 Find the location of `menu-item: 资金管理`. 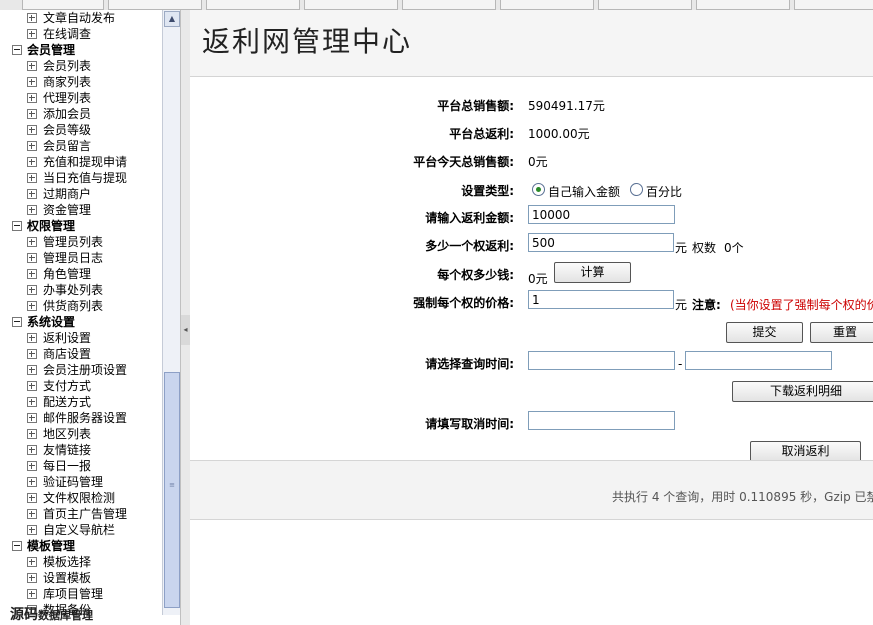

menu-item: 资金管理 is located at coordinates (81, 210).